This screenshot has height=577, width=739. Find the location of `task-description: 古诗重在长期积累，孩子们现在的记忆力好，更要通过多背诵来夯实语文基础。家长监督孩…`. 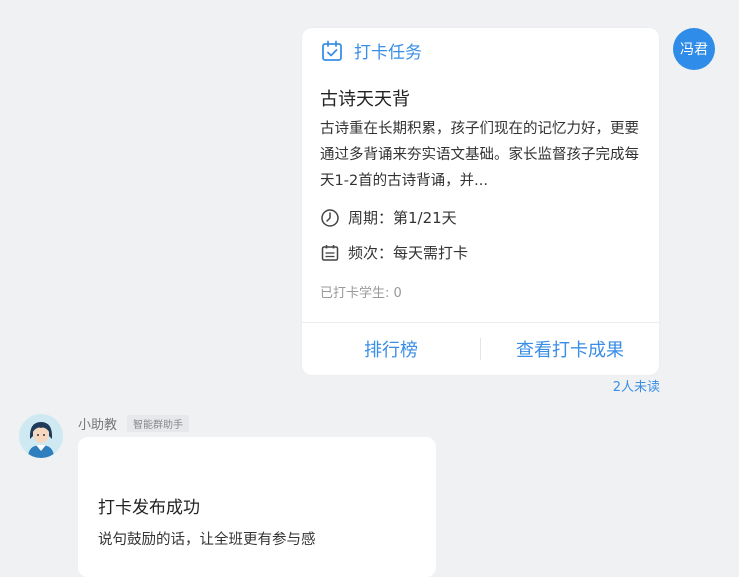

task-description: 古诗重在长期积累，孩子们现在的记忆力好，更要通过多背诵来夯实语文基础。家长监督孩… is located at coordinates (479, 155).